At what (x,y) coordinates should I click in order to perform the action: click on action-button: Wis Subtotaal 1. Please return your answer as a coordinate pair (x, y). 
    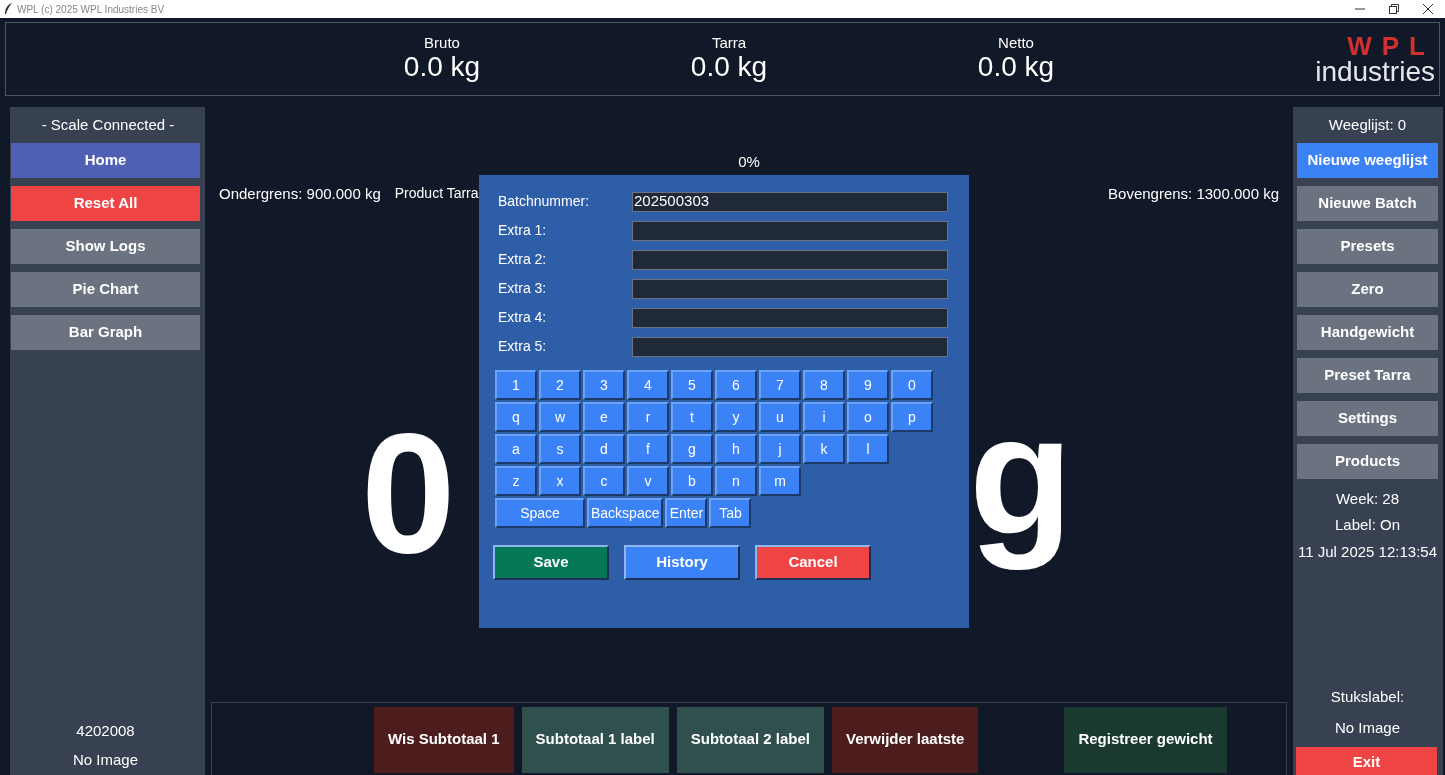
    Looking at the image, I should click on (444, 739).